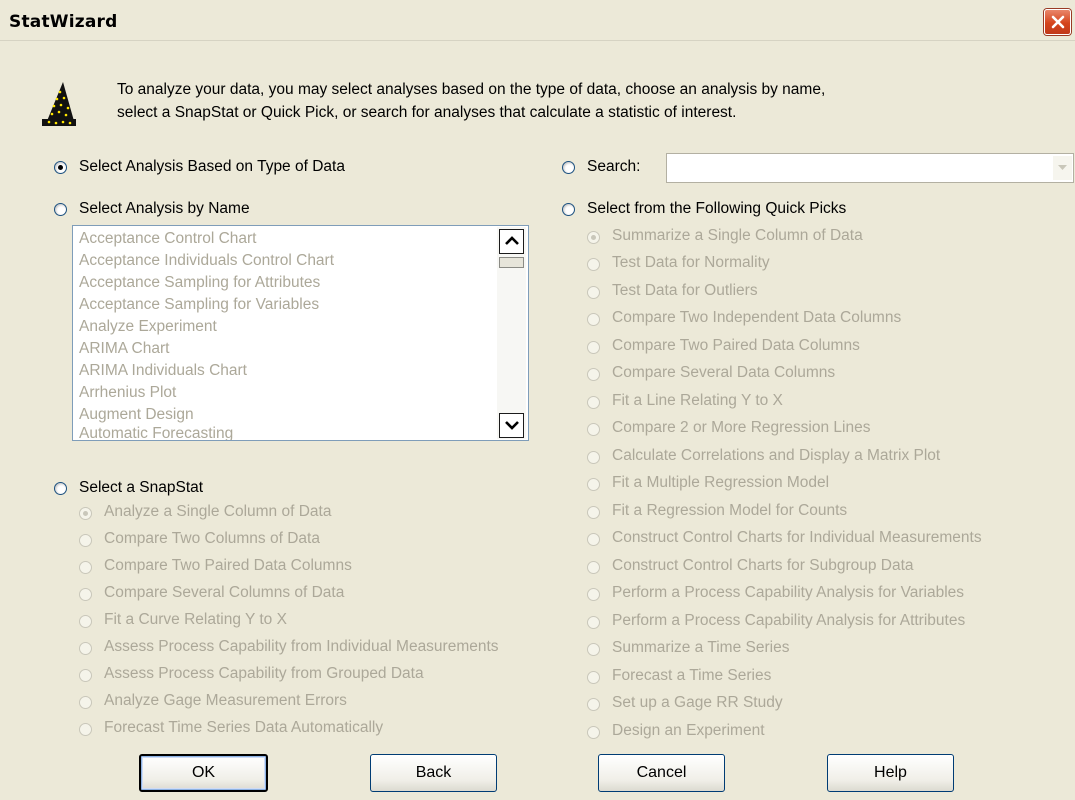  I want to click on quick-pick-label: Fit a Multiple Regression Model, so click(720, 483).